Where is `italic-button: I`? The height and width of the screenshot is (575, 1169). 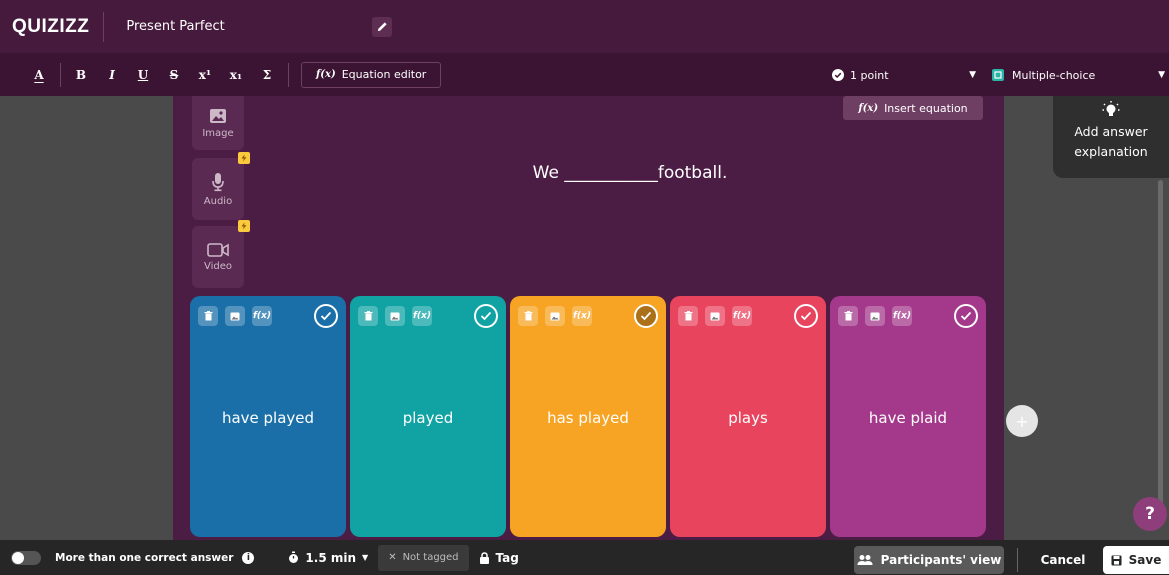 italic-button: I is located at coordinates (112, 75).